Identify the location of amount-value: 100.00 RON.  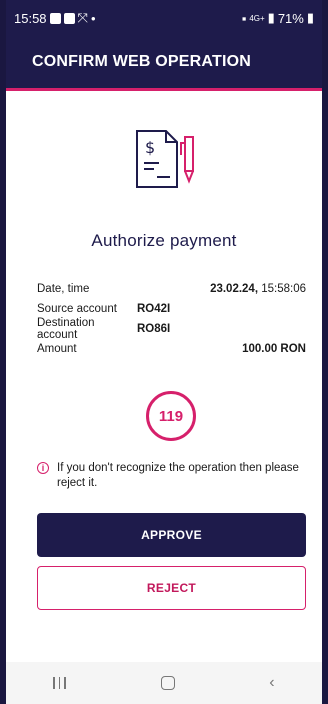
(274, 349).